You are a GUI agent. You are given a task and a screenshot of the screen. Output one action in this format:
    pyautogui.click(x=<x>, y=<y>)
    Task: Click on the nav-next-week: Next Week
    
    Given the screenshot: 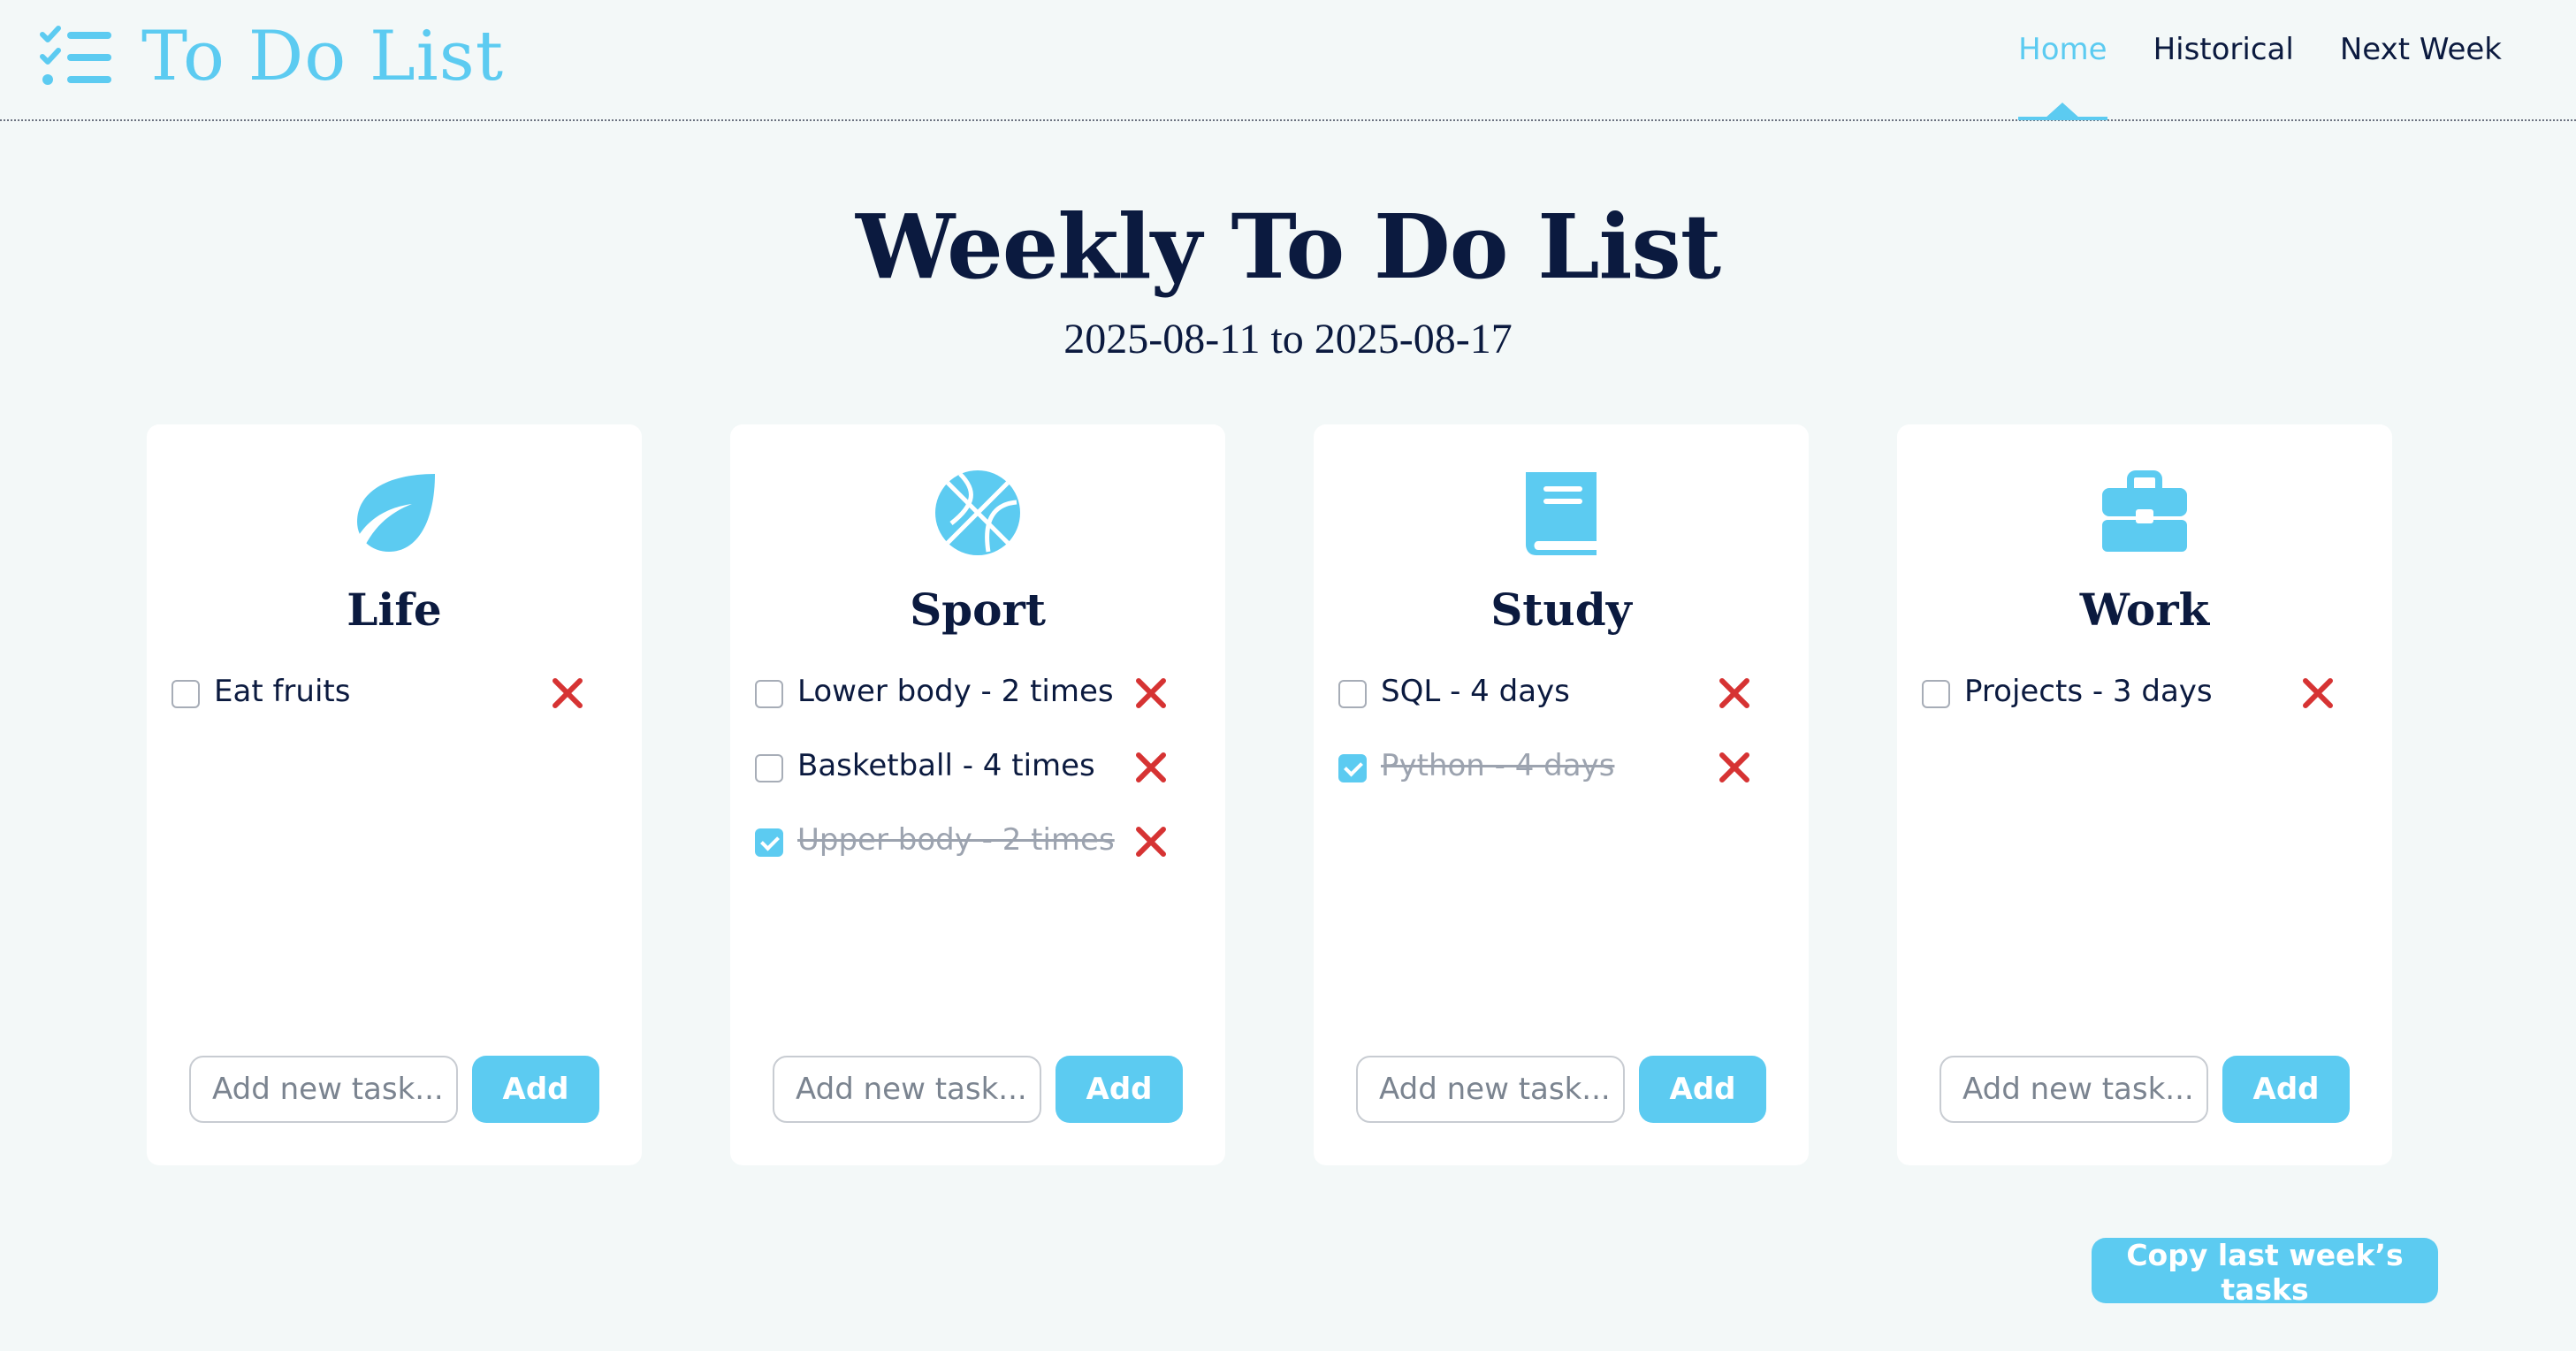 What is the action you would take?
    pyautogui.click(x=2421, y=49)
    